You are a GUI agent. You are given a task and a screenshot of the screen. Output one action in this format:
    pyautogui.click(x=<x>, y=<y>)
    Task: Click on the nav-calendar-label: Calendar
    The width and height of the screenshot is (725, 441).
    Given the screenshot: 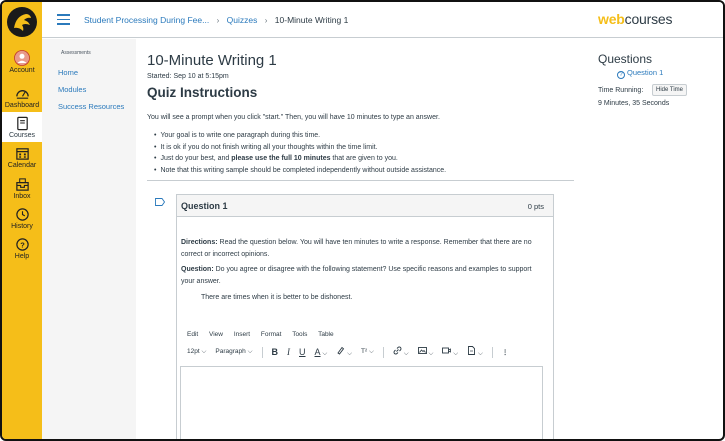 What is the action you would take?
    pyautogui.click(x=22, y=165)
    